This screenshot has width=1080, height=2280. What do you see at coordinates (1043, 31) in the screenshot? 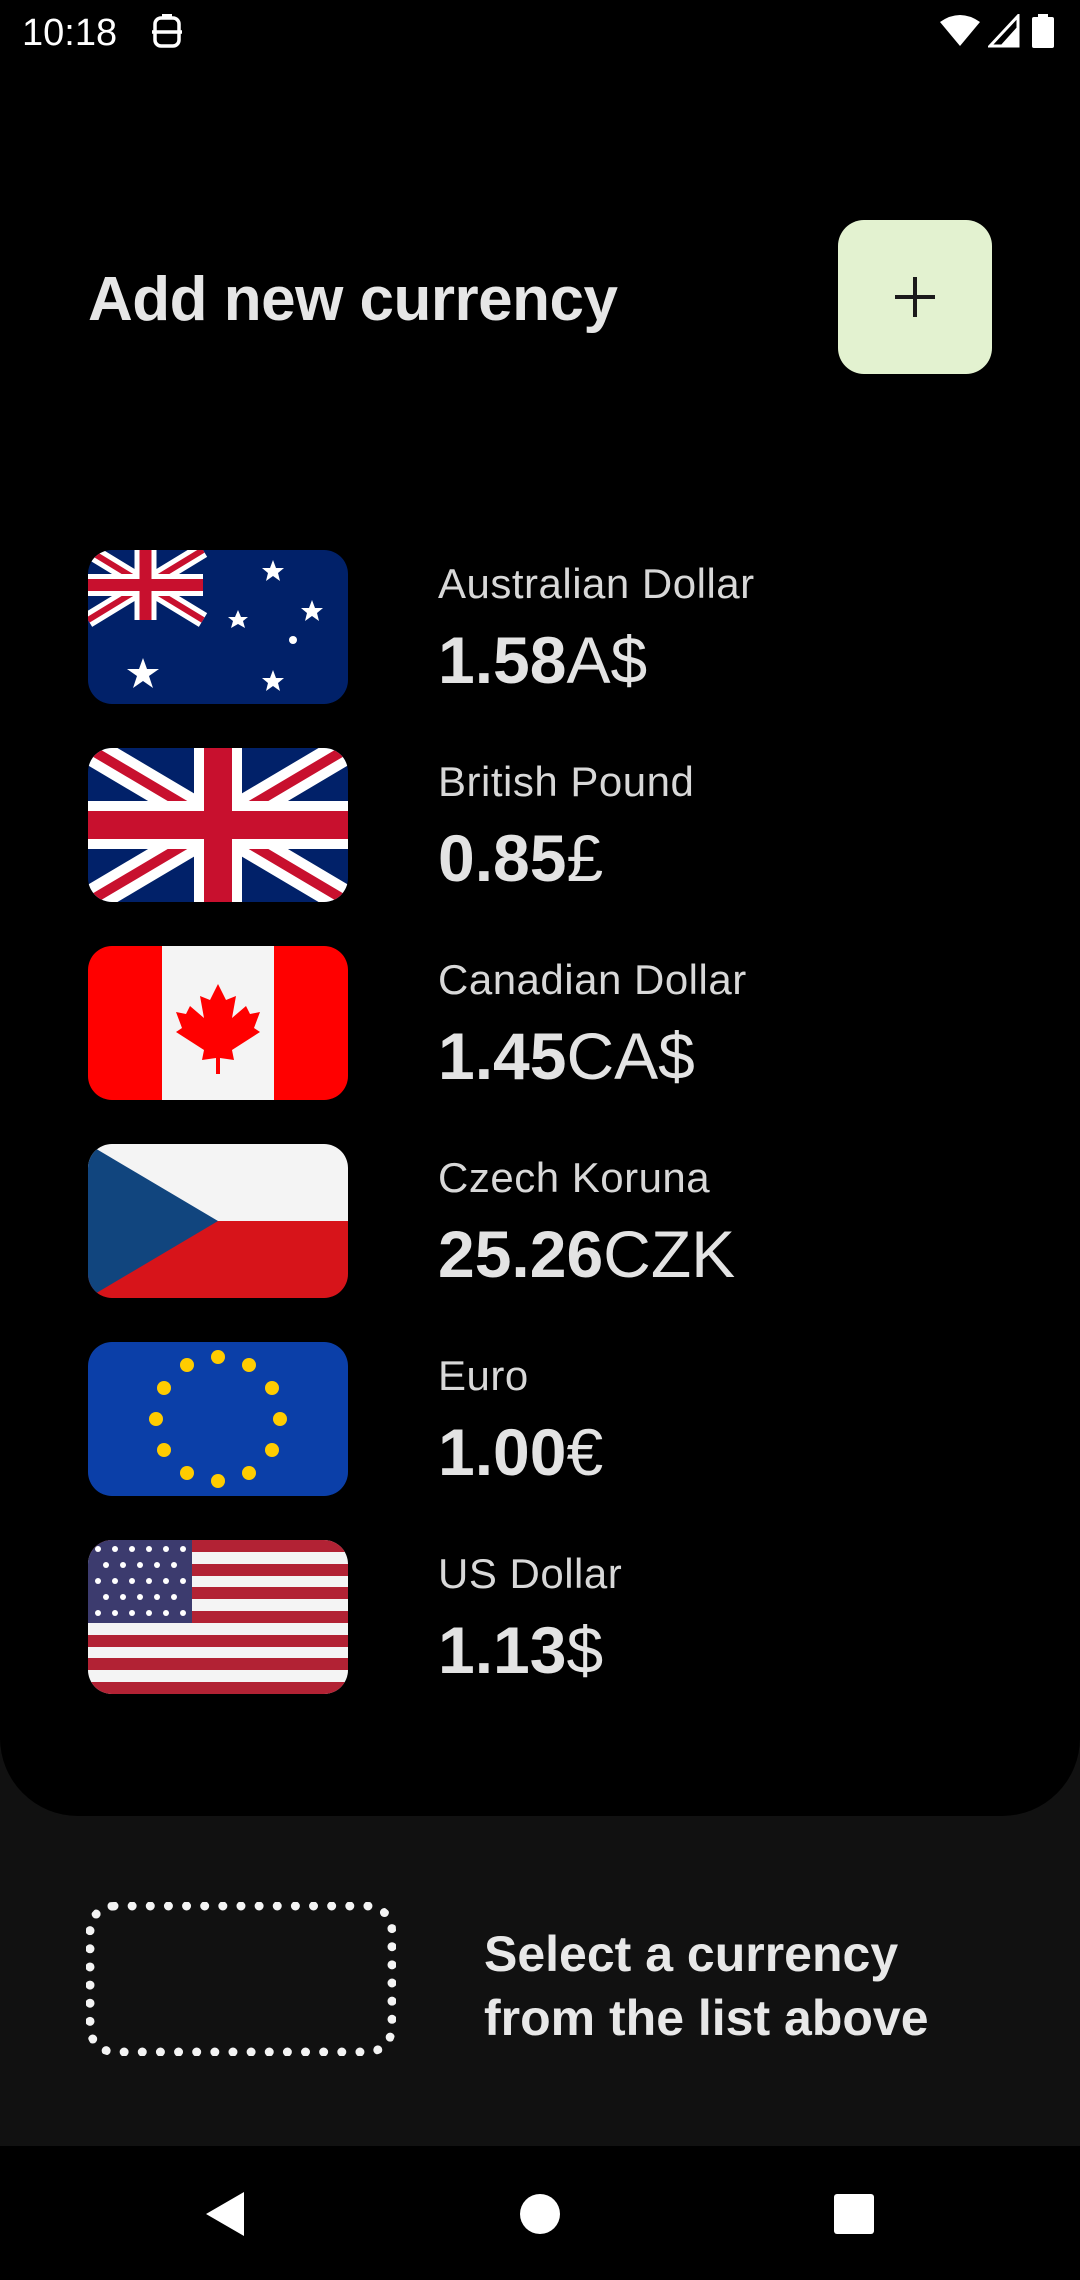
I see `battery-icon` at bounding box center [1043, 31].